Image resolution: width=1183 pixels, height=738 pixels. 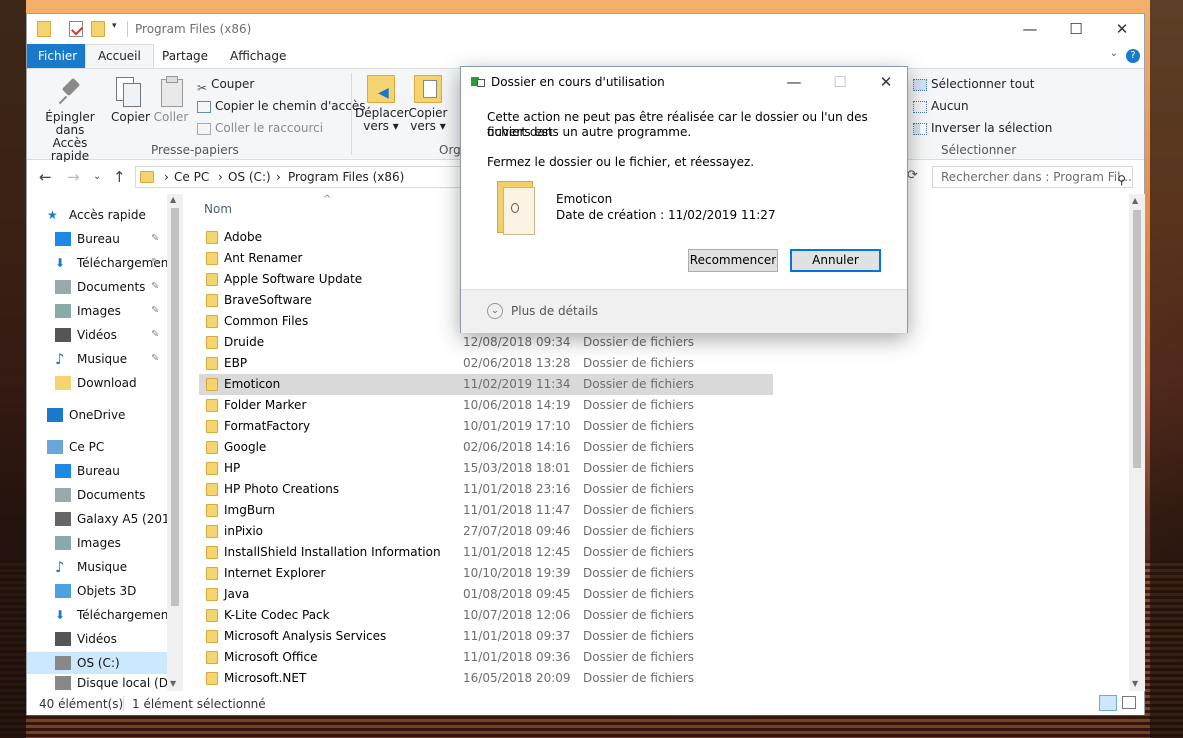 What do you see at coordinates (886, 82) in the screenshot?
I see `dialog-close-button: ✕` at bounding box center [886, 82].